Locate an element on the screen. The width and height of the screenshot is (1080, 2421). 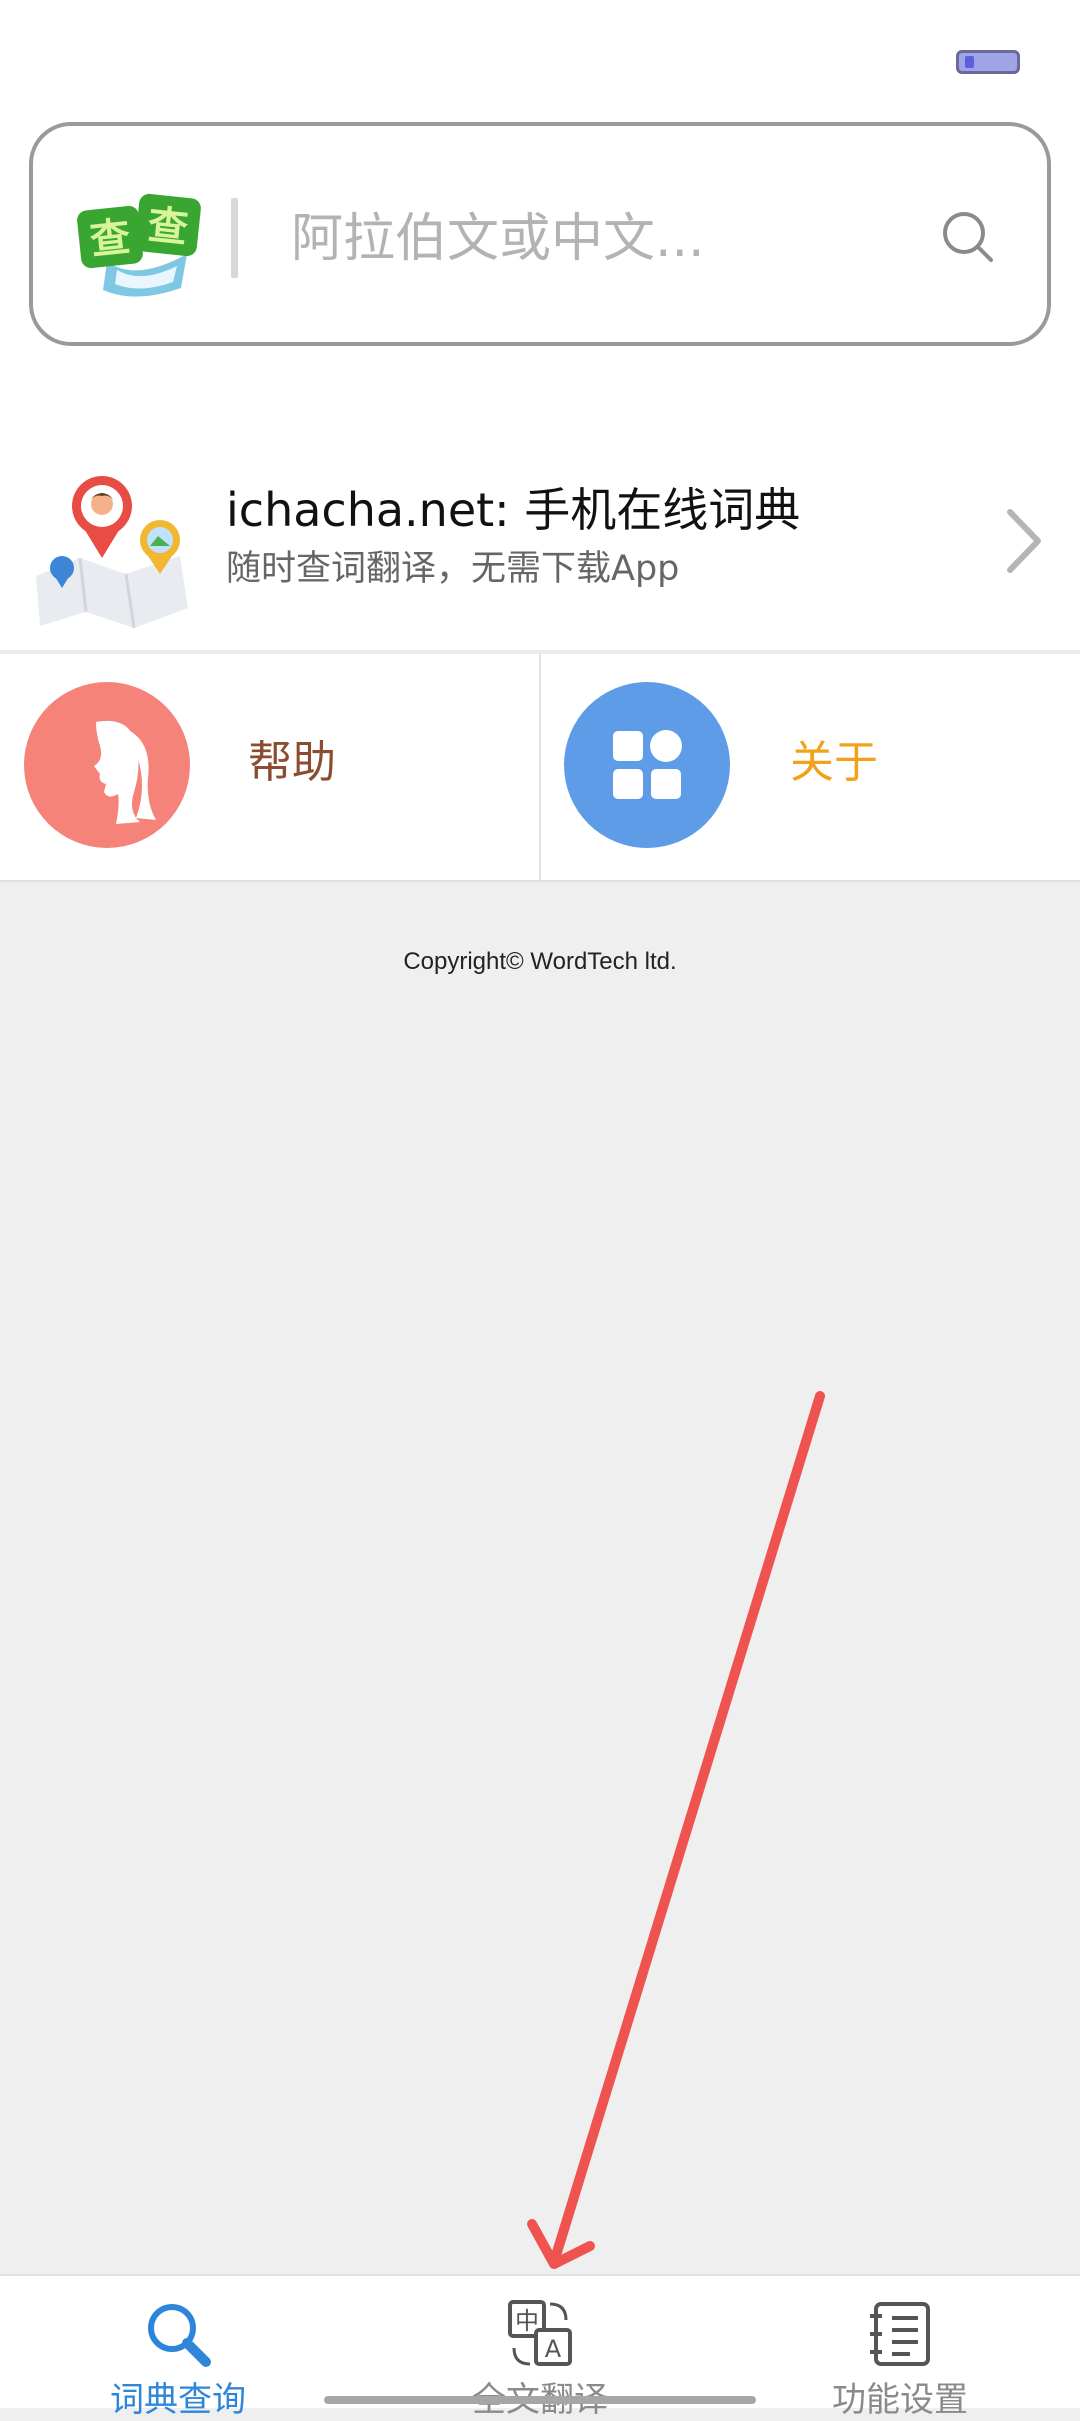
tab-label: 功能设置 is located at coordinates (900, 2400).